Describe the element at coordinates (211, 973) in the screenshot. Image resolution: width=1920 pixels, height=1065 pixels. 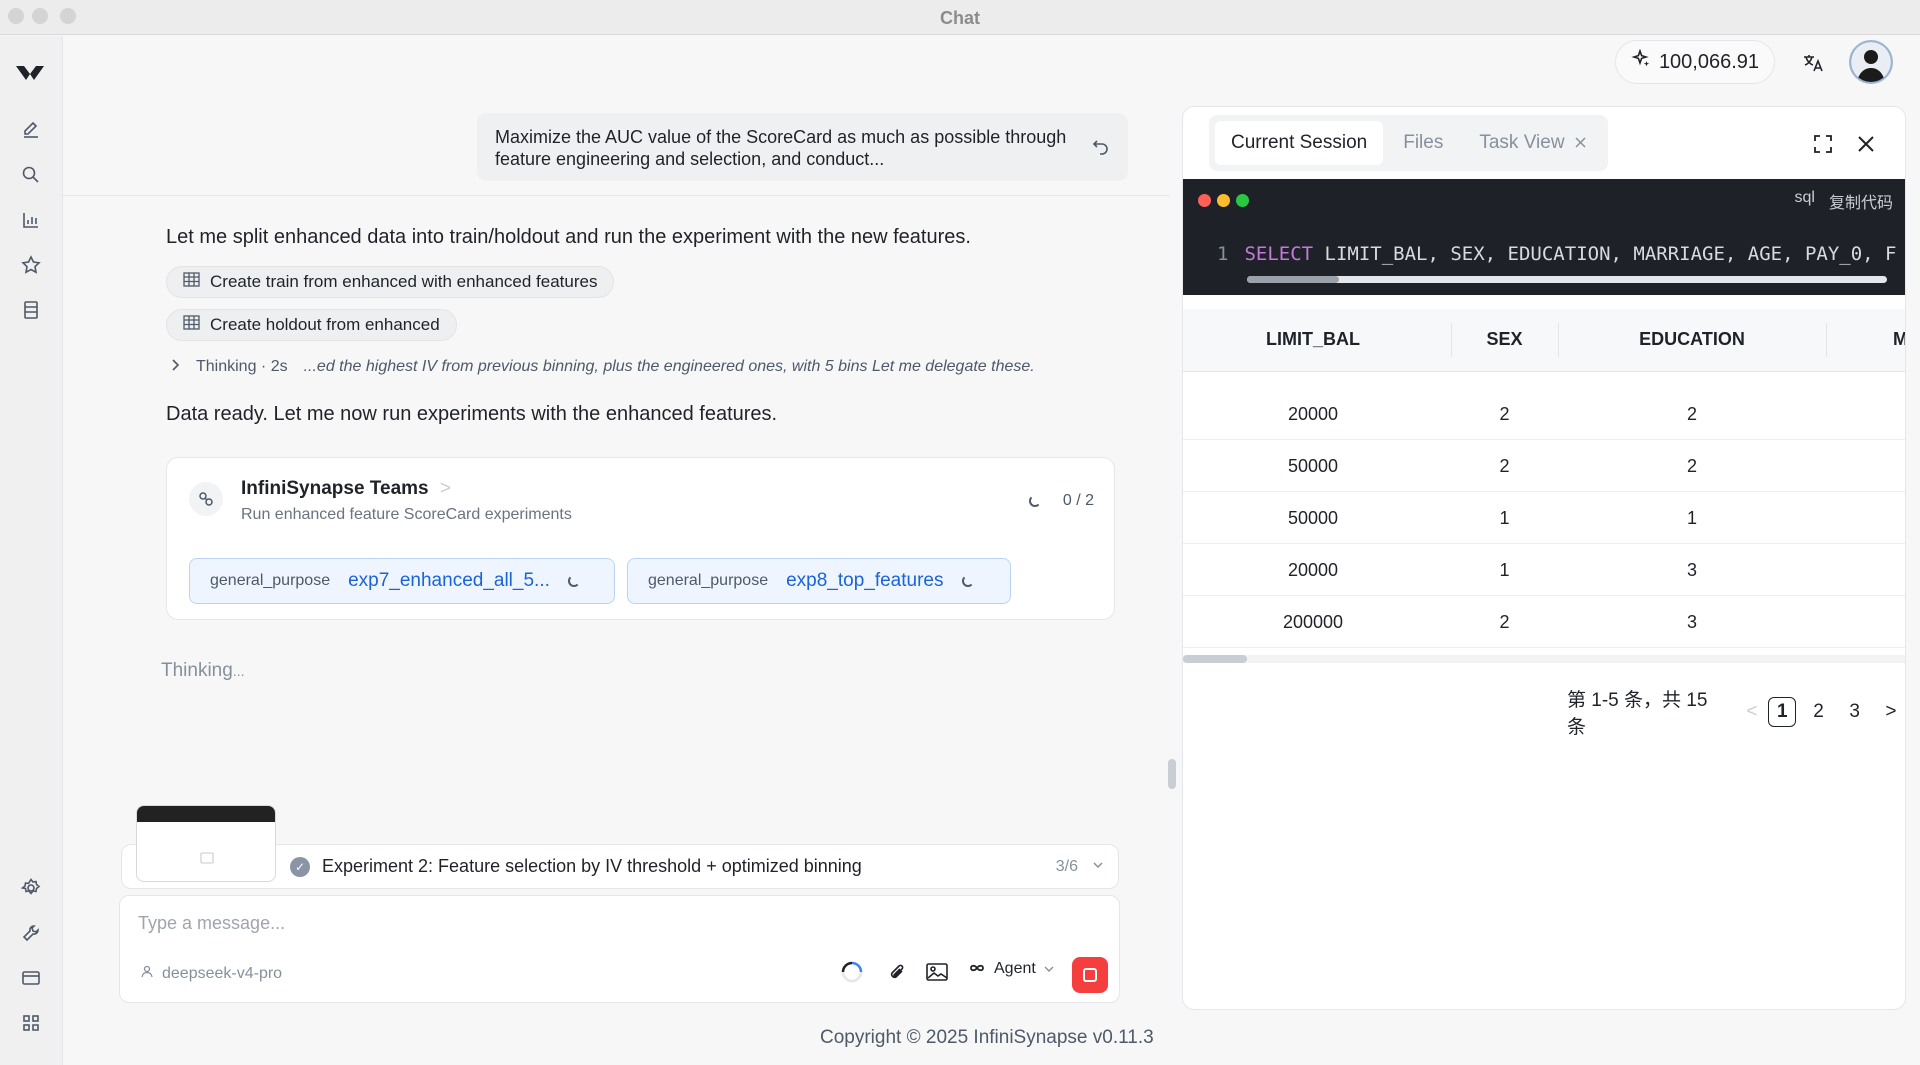
I see `model-selector: deepseek-v4-pro` at that location.